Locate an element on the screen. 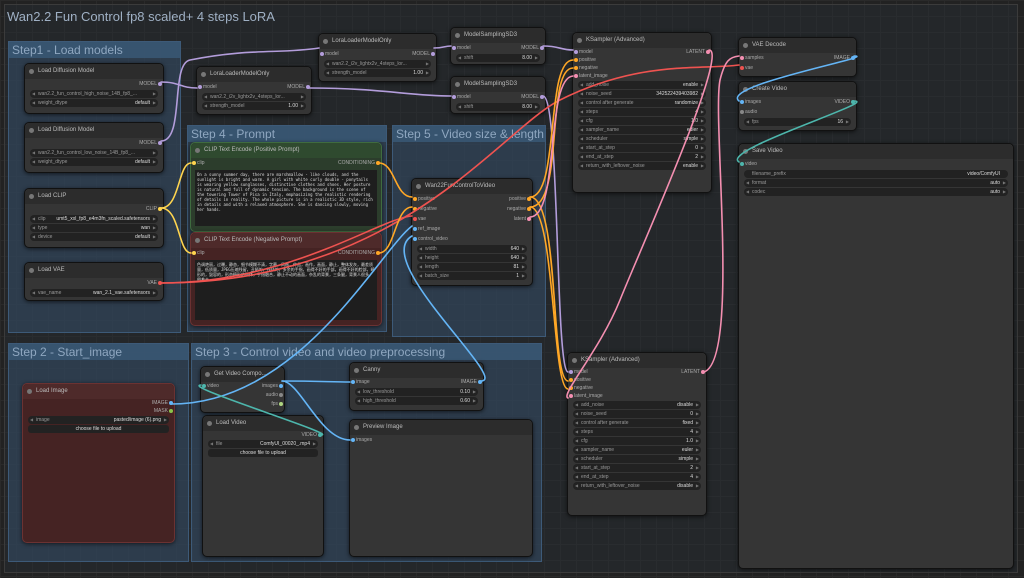 This screenshot has height=578, width=1024. clip-device-combo: ◀ device default ▶ is located at coordinates (94, 237).